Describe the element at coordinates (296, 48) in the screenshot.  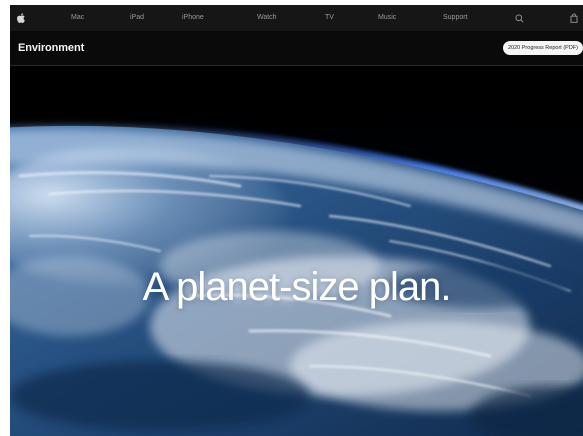
I see `local-nav: Environment 2020 Progress Report (PDF)` at that location.